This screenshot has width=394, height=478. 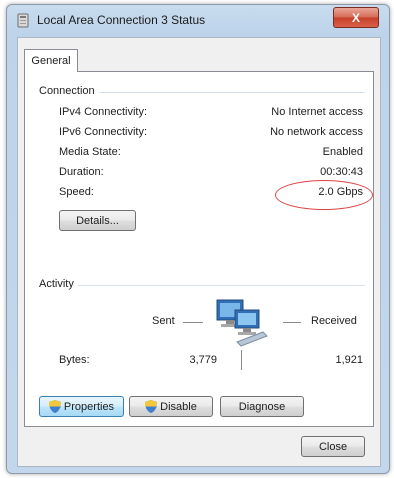 I want to click on disable-button: Disable, so click(x=171, y=406).